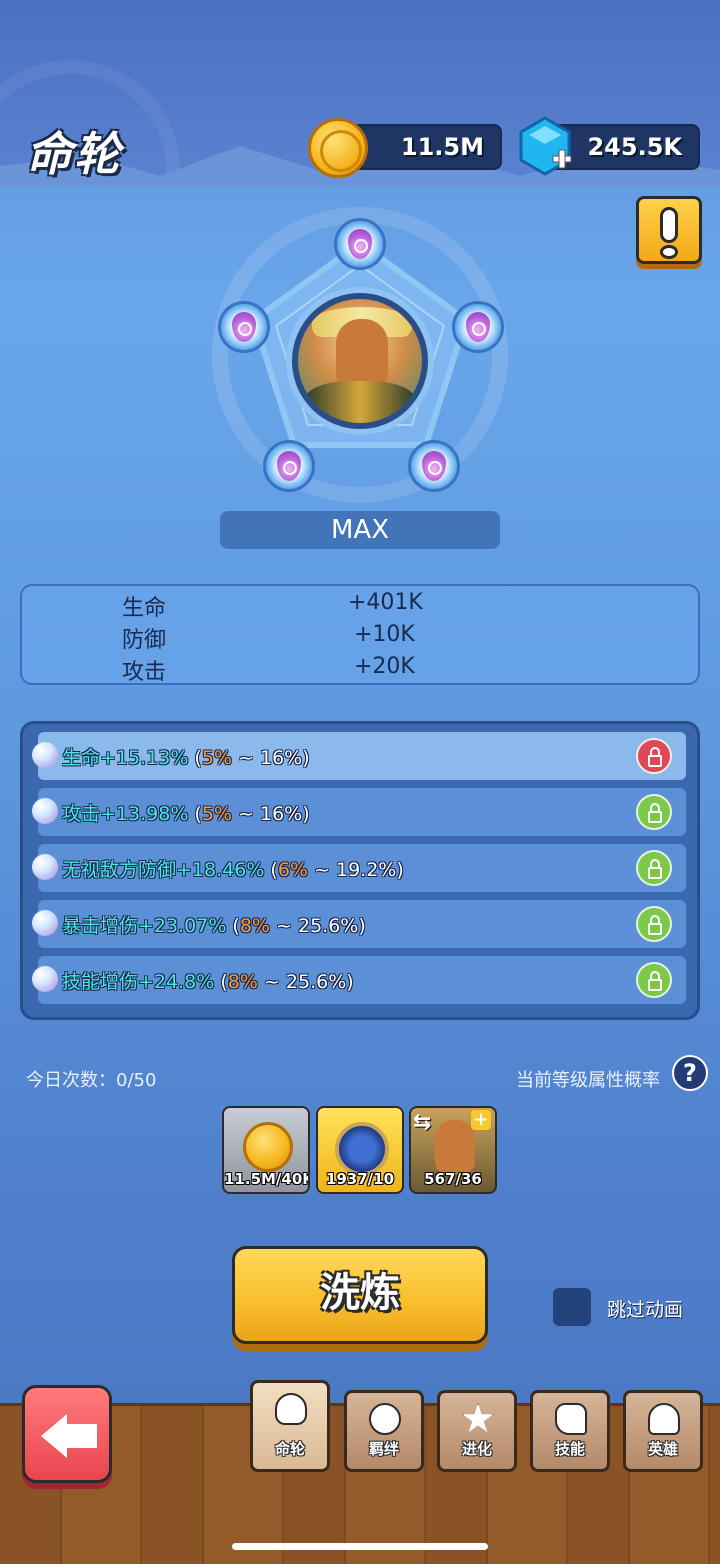 This screenshot has height=1564, width=720. I want to click on attribute-stat: 生命+15.13%, so click(125, 758).